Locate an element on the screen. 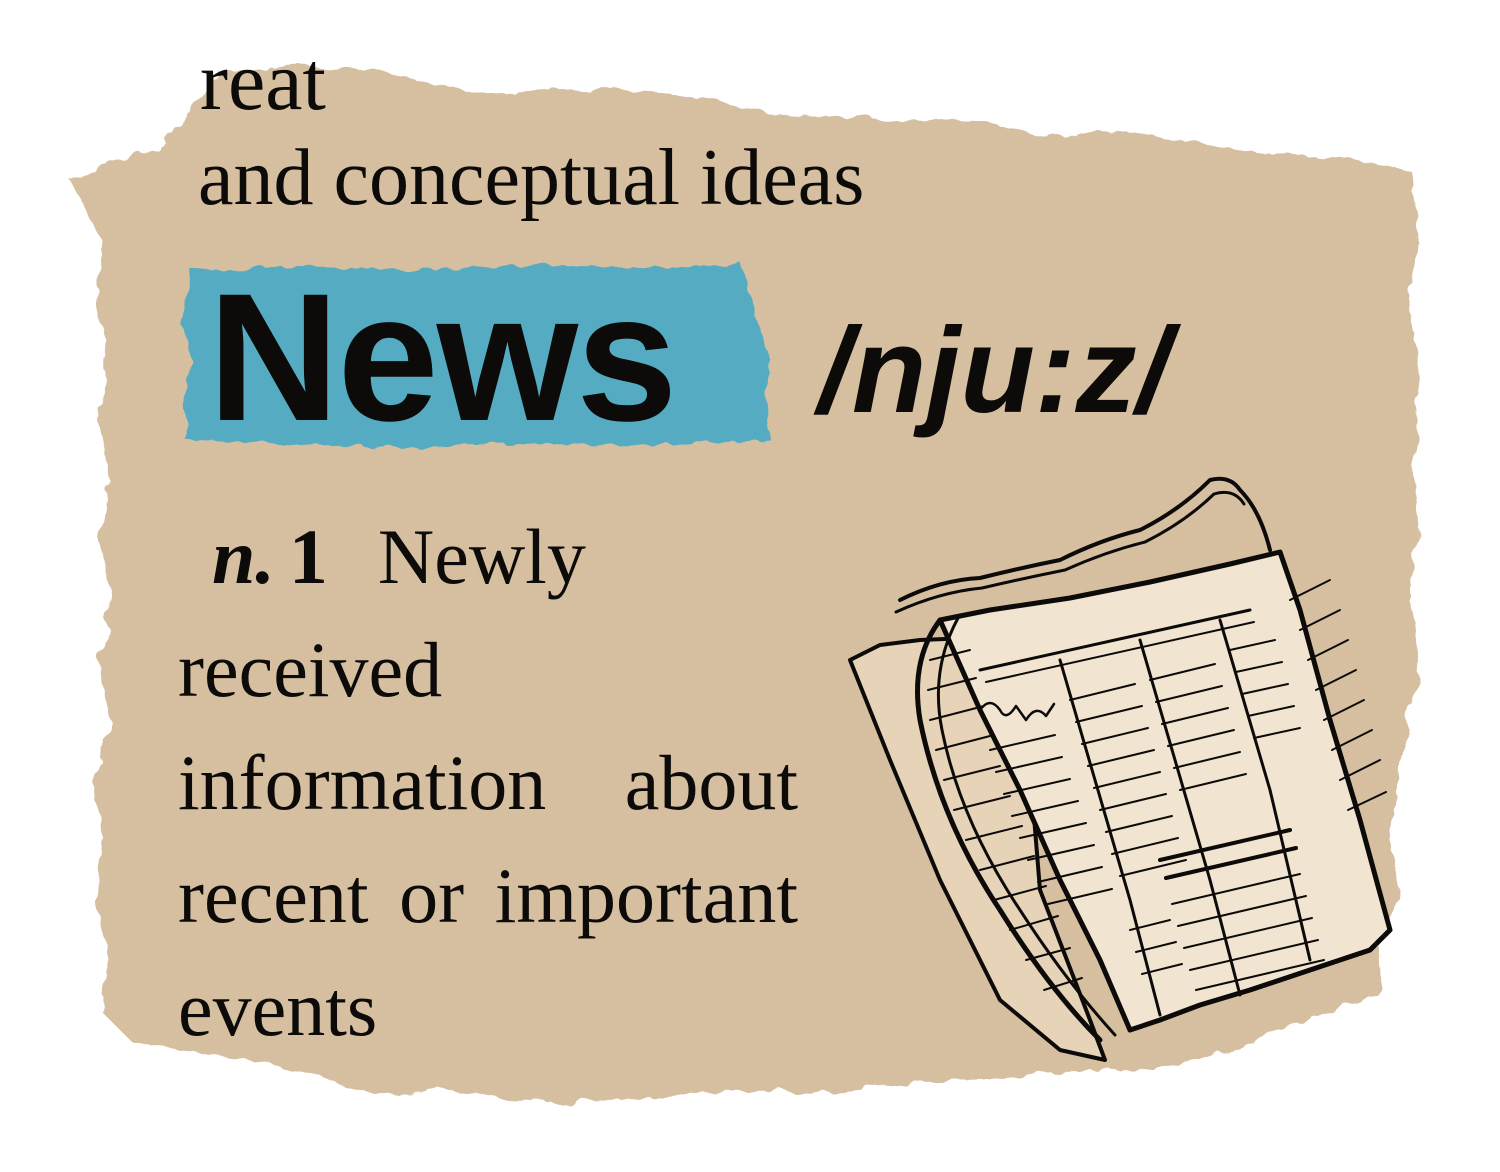  part-of-speech: n. is located at coordinates (243, 556).